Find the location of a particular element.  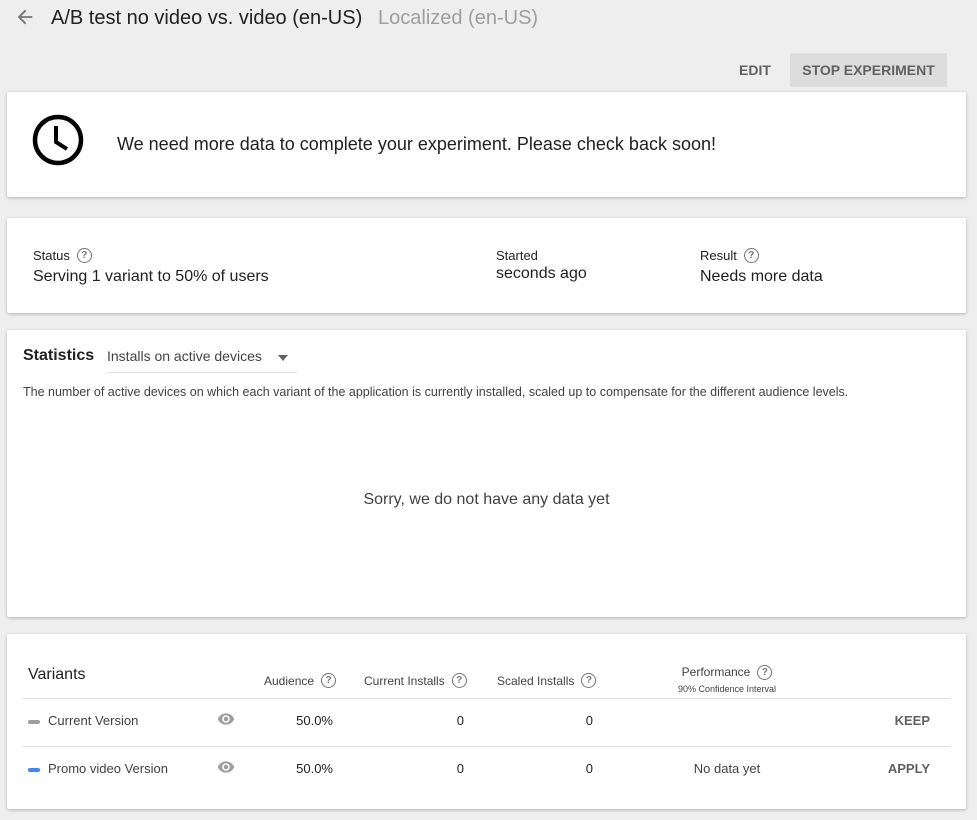

column-header-scaled-installs: Scaled Installs ? is located at coordinates (547, 680).